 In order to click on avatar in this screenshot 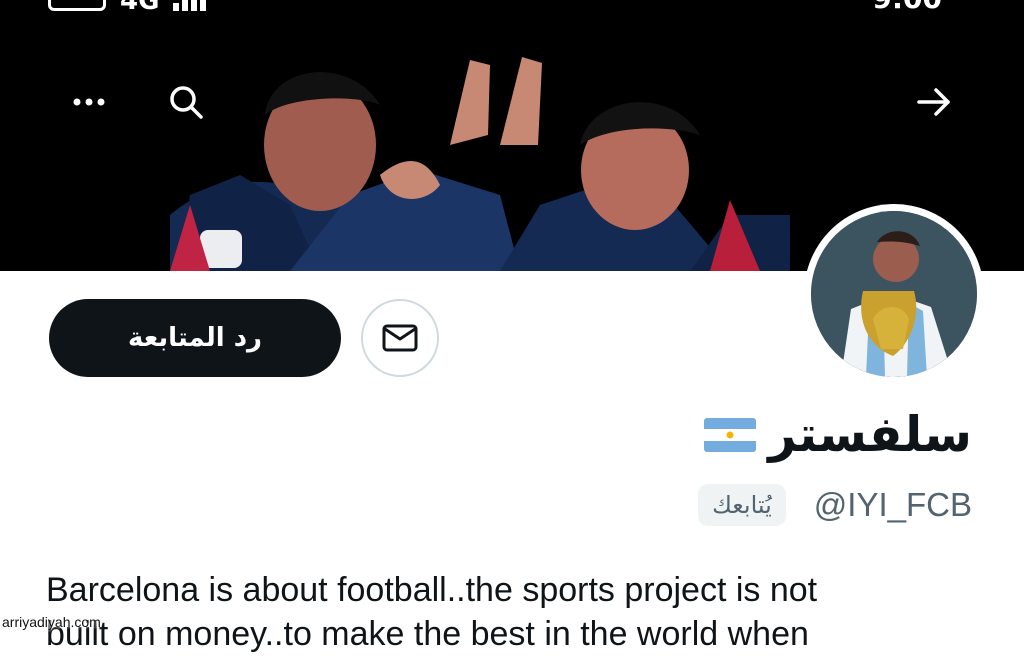, I will do `click(894, 294)`.